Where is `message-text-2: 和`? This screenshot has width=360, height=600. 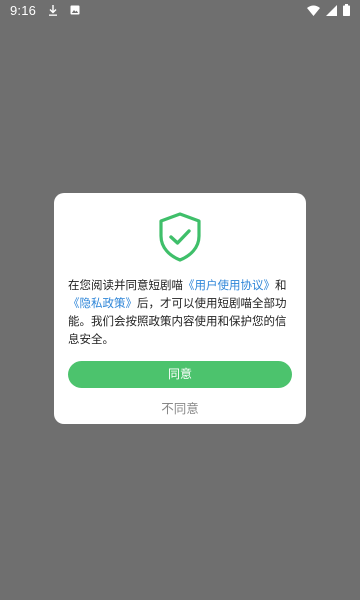
message-text-2: 和 is located at coordinates (281, 285).